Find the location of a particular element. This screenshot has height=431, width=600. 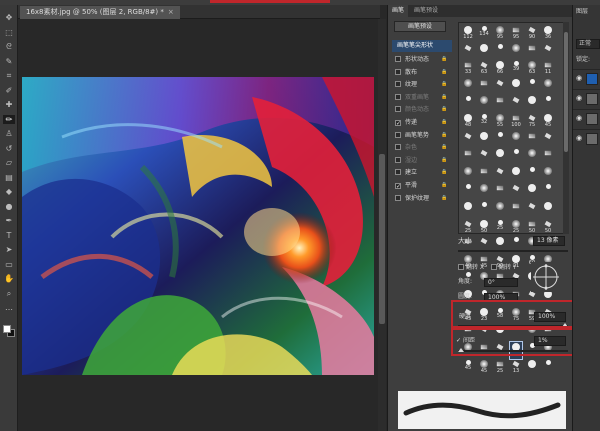

canvas-vertical-scrollbar is located at coordinates (382, 225).